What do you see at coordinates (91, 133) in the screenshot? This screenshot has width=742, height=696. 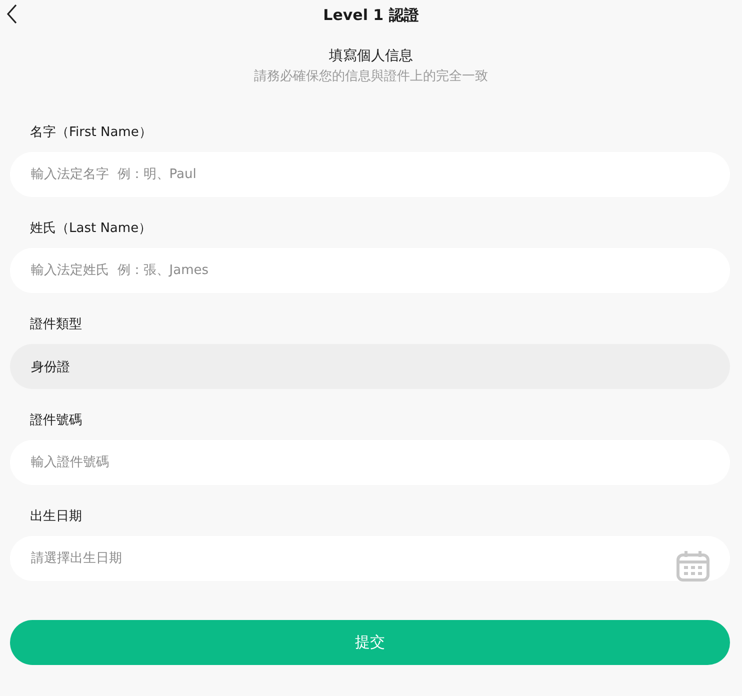 I see `field-label: 名字（First Name）` at bounding box center [91, 133].